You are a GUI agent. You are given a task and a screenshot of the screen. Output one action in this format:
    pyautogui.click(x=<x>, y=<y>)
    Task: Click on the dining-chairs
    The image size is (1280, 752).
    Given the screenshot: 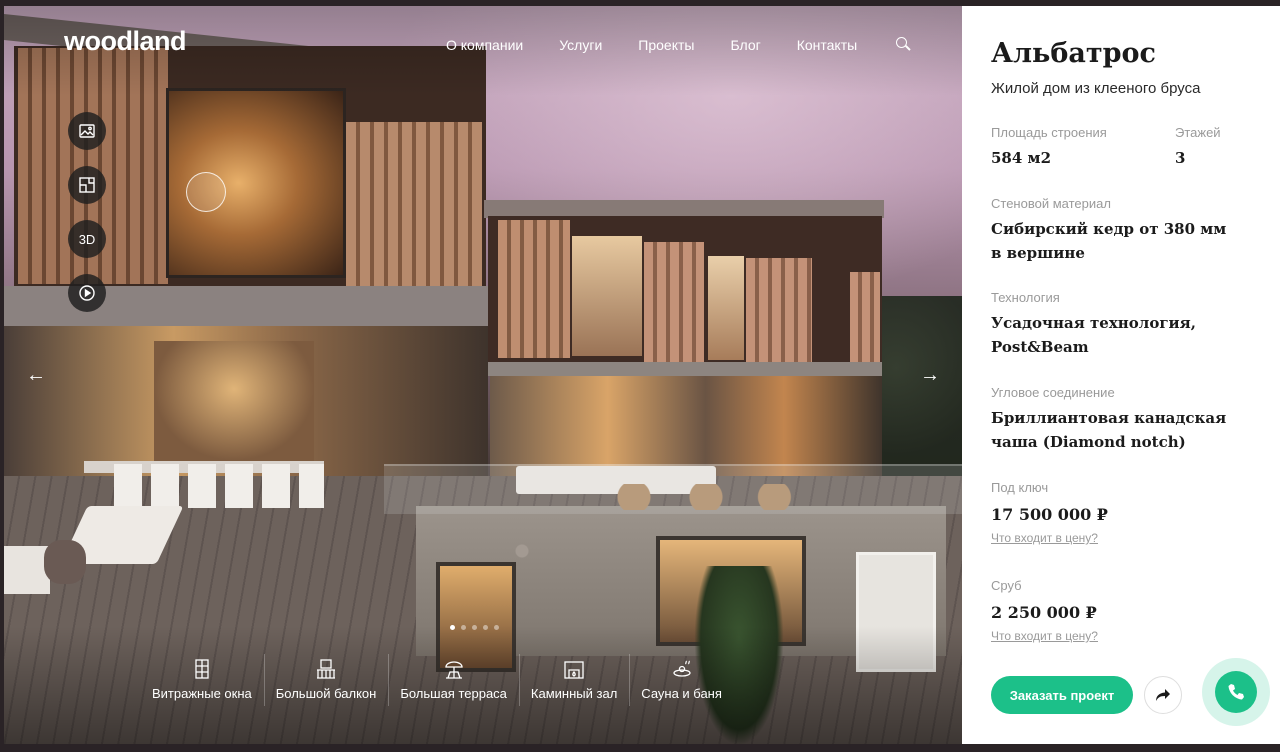 What is the action you would take?
    pyautogui.click(x=219, y=486)
    